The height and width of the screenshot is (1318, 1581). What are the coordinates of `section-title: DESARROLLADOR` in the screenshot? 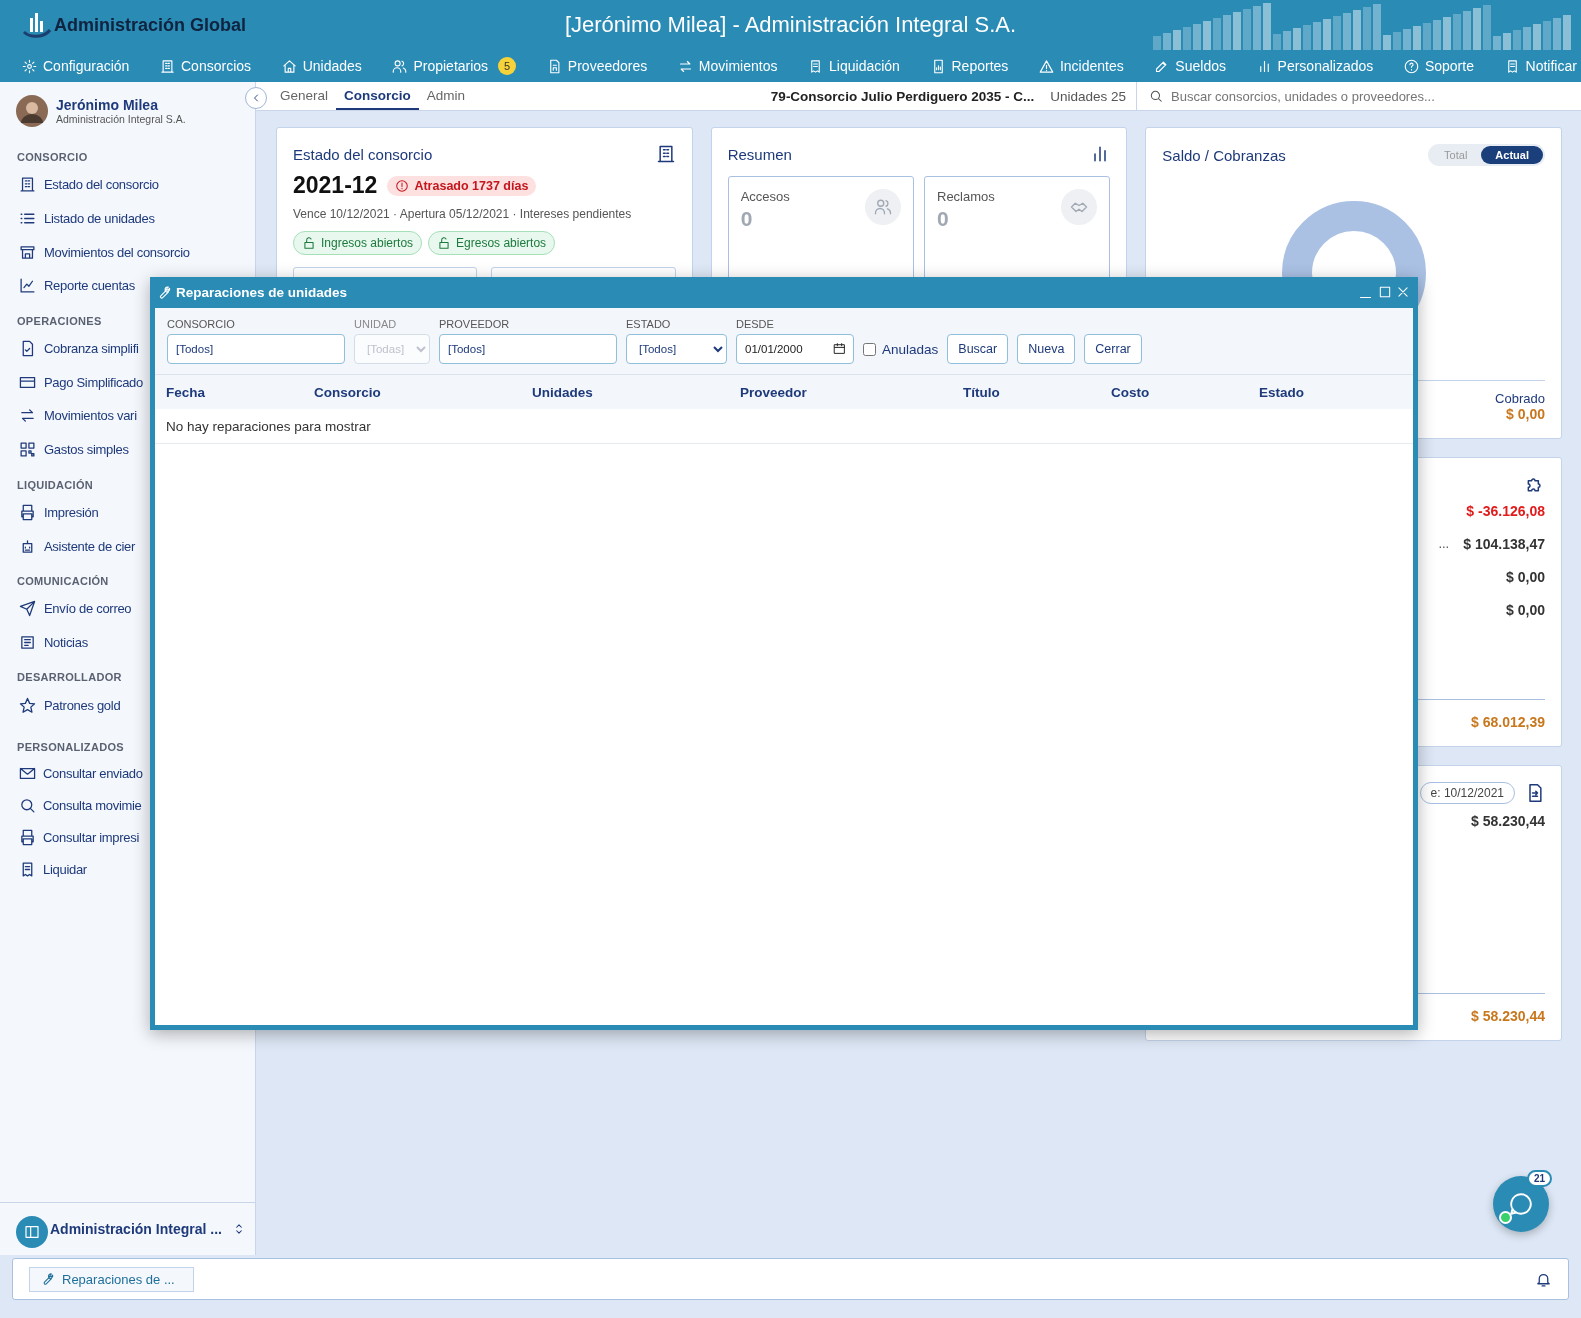 It's located at (69, 678).